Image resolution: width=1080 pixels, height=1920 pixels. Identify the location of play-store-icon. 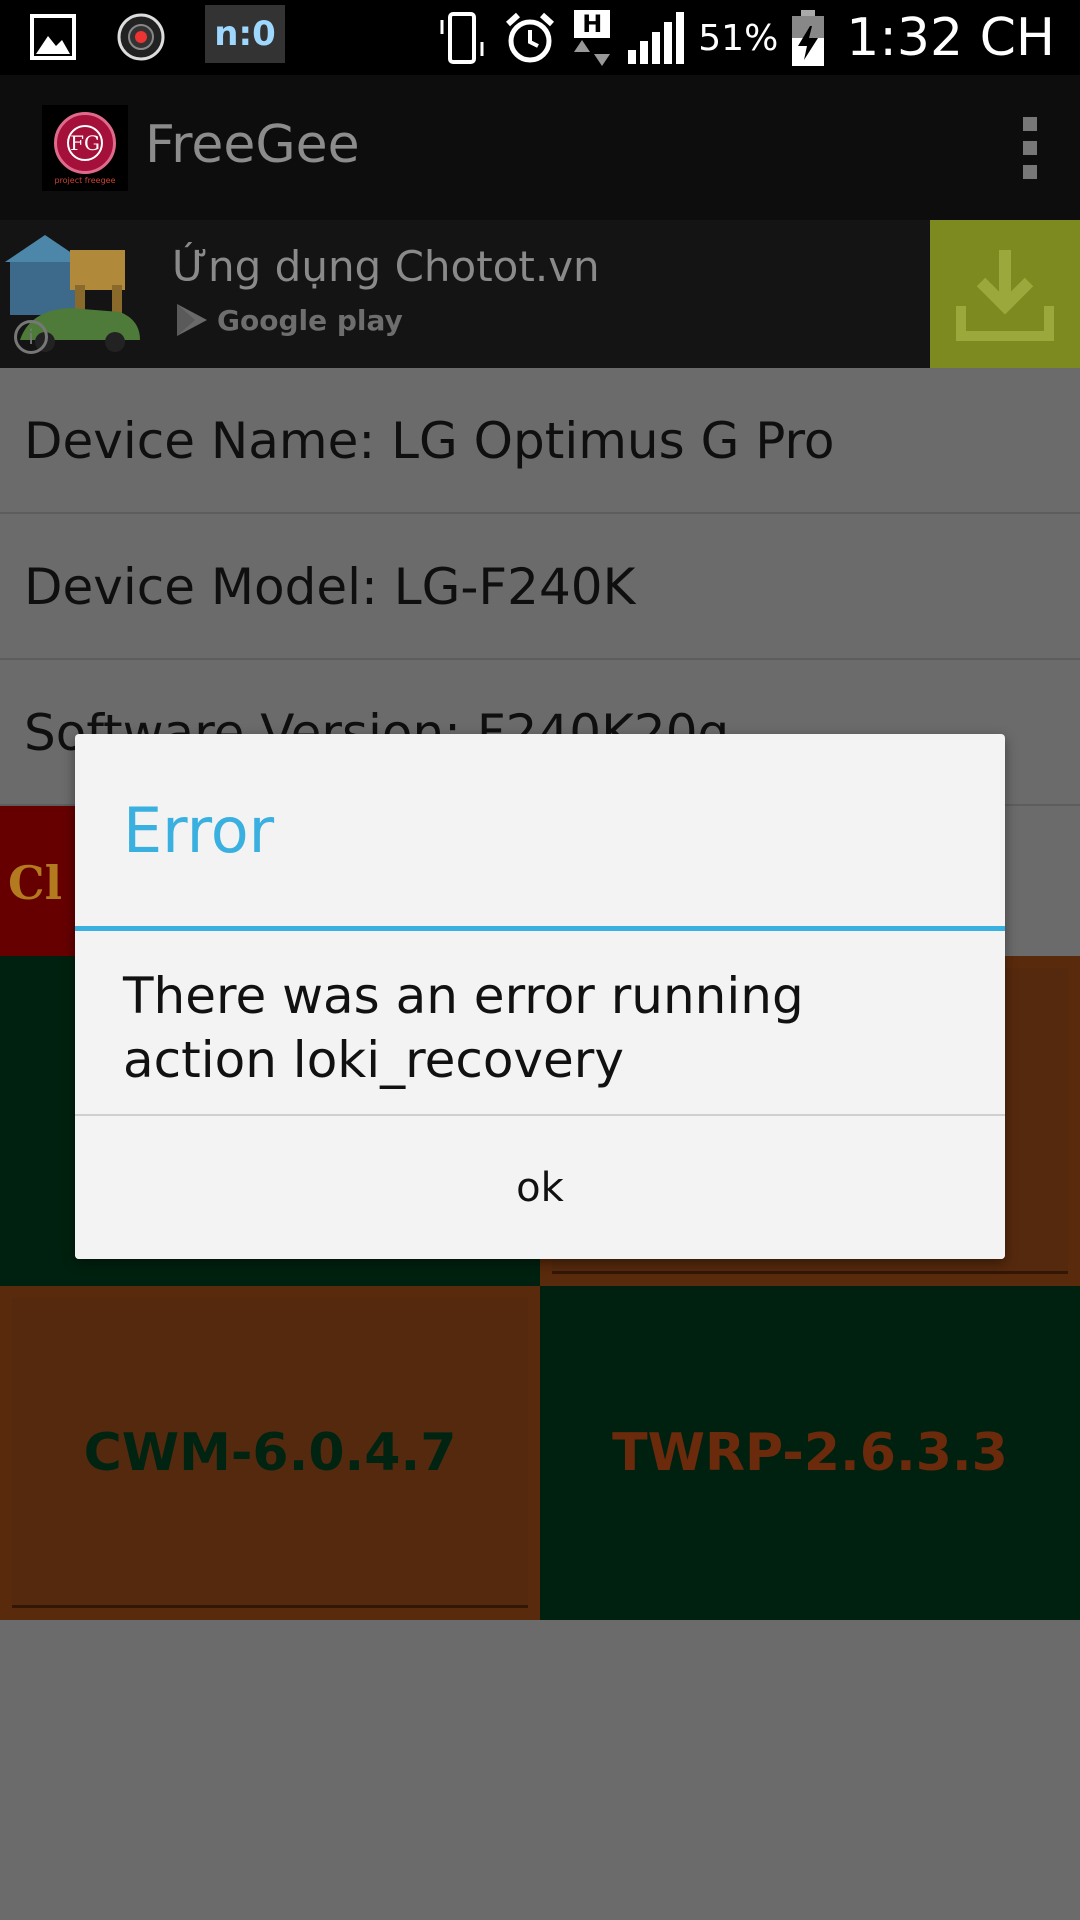
(192, 320).